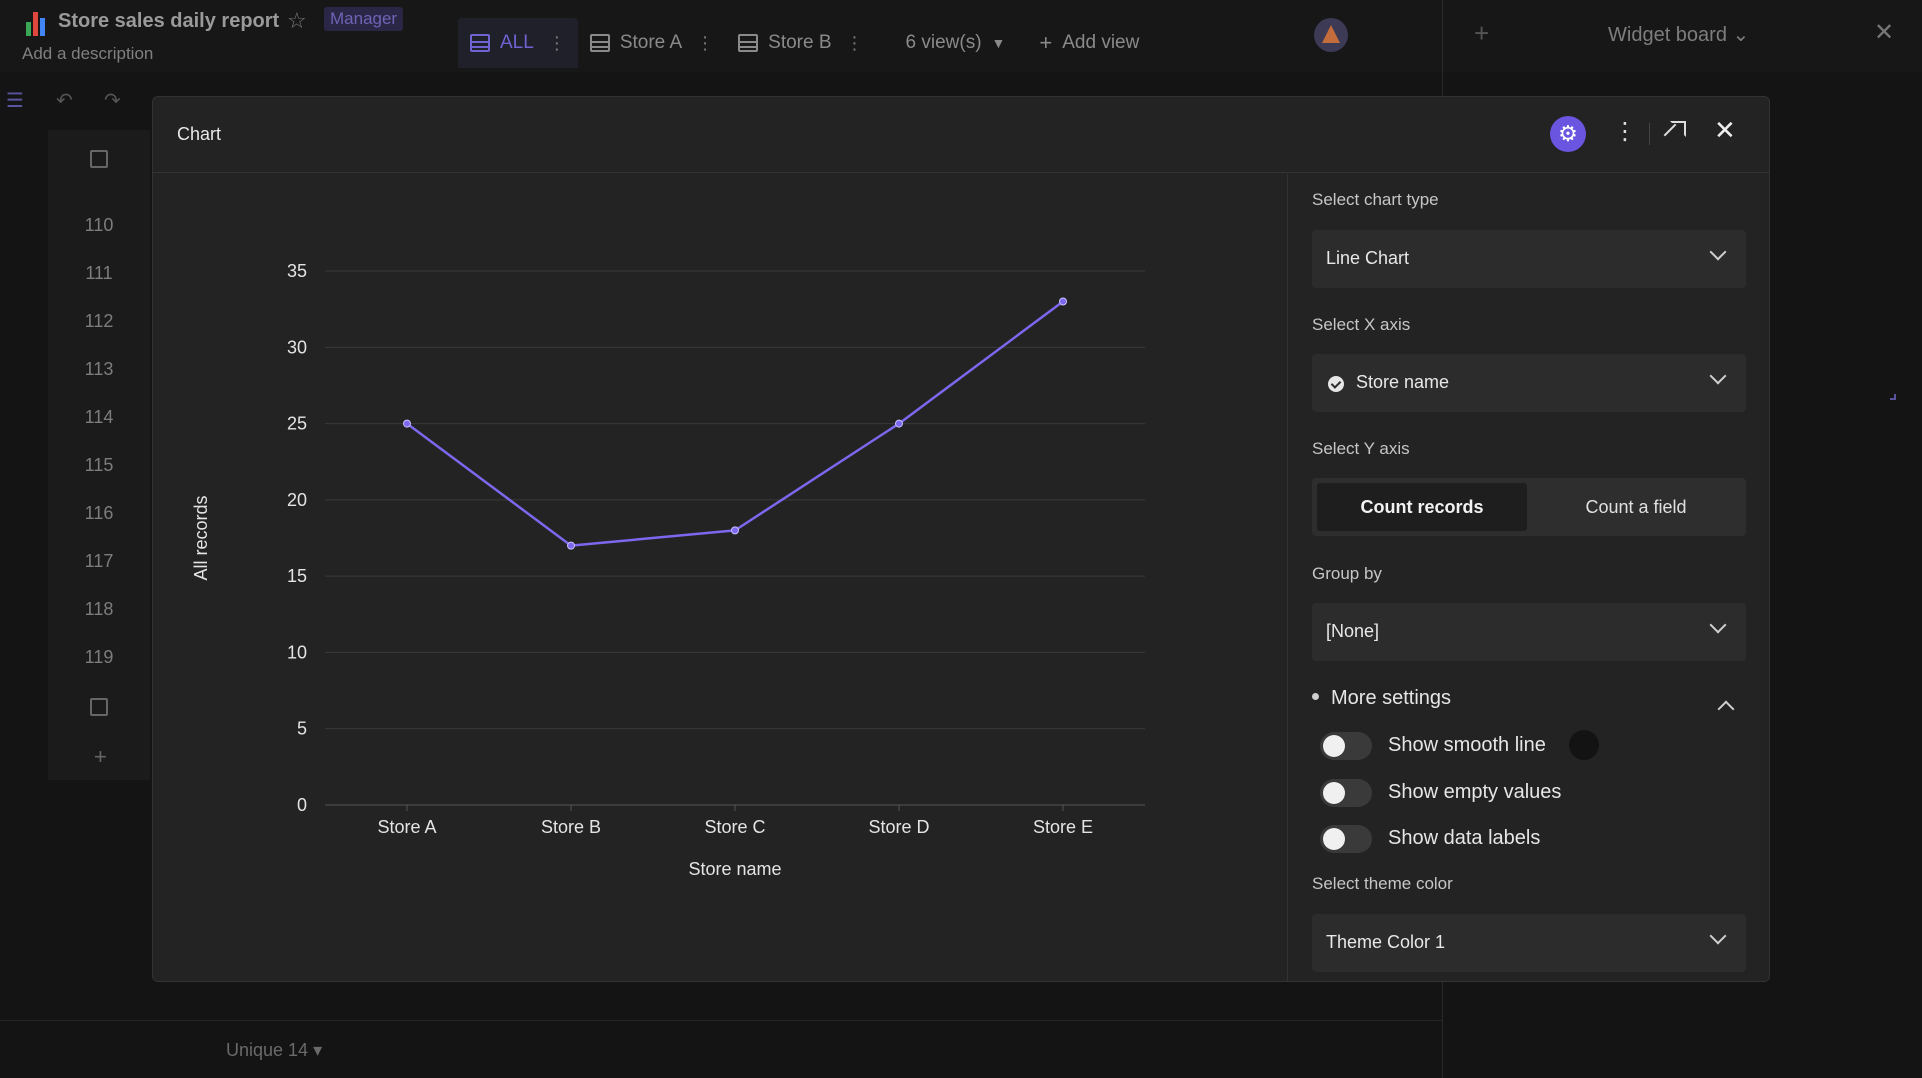  Describe the element at coordinates (1678, 129) in the screenshot. I see `expand-icon` at that location.